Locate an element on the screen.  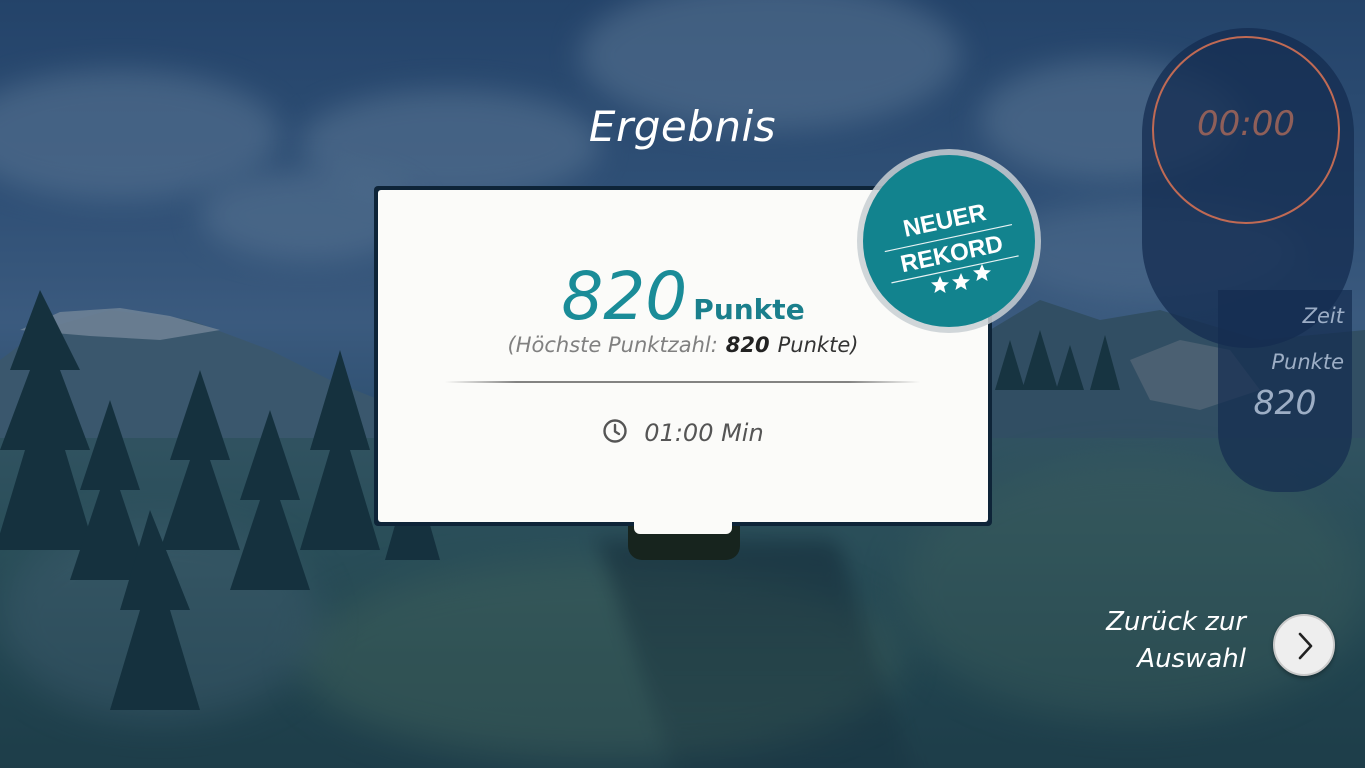
back-label-line2: Auswahl is located at coordinates (1191, 659).